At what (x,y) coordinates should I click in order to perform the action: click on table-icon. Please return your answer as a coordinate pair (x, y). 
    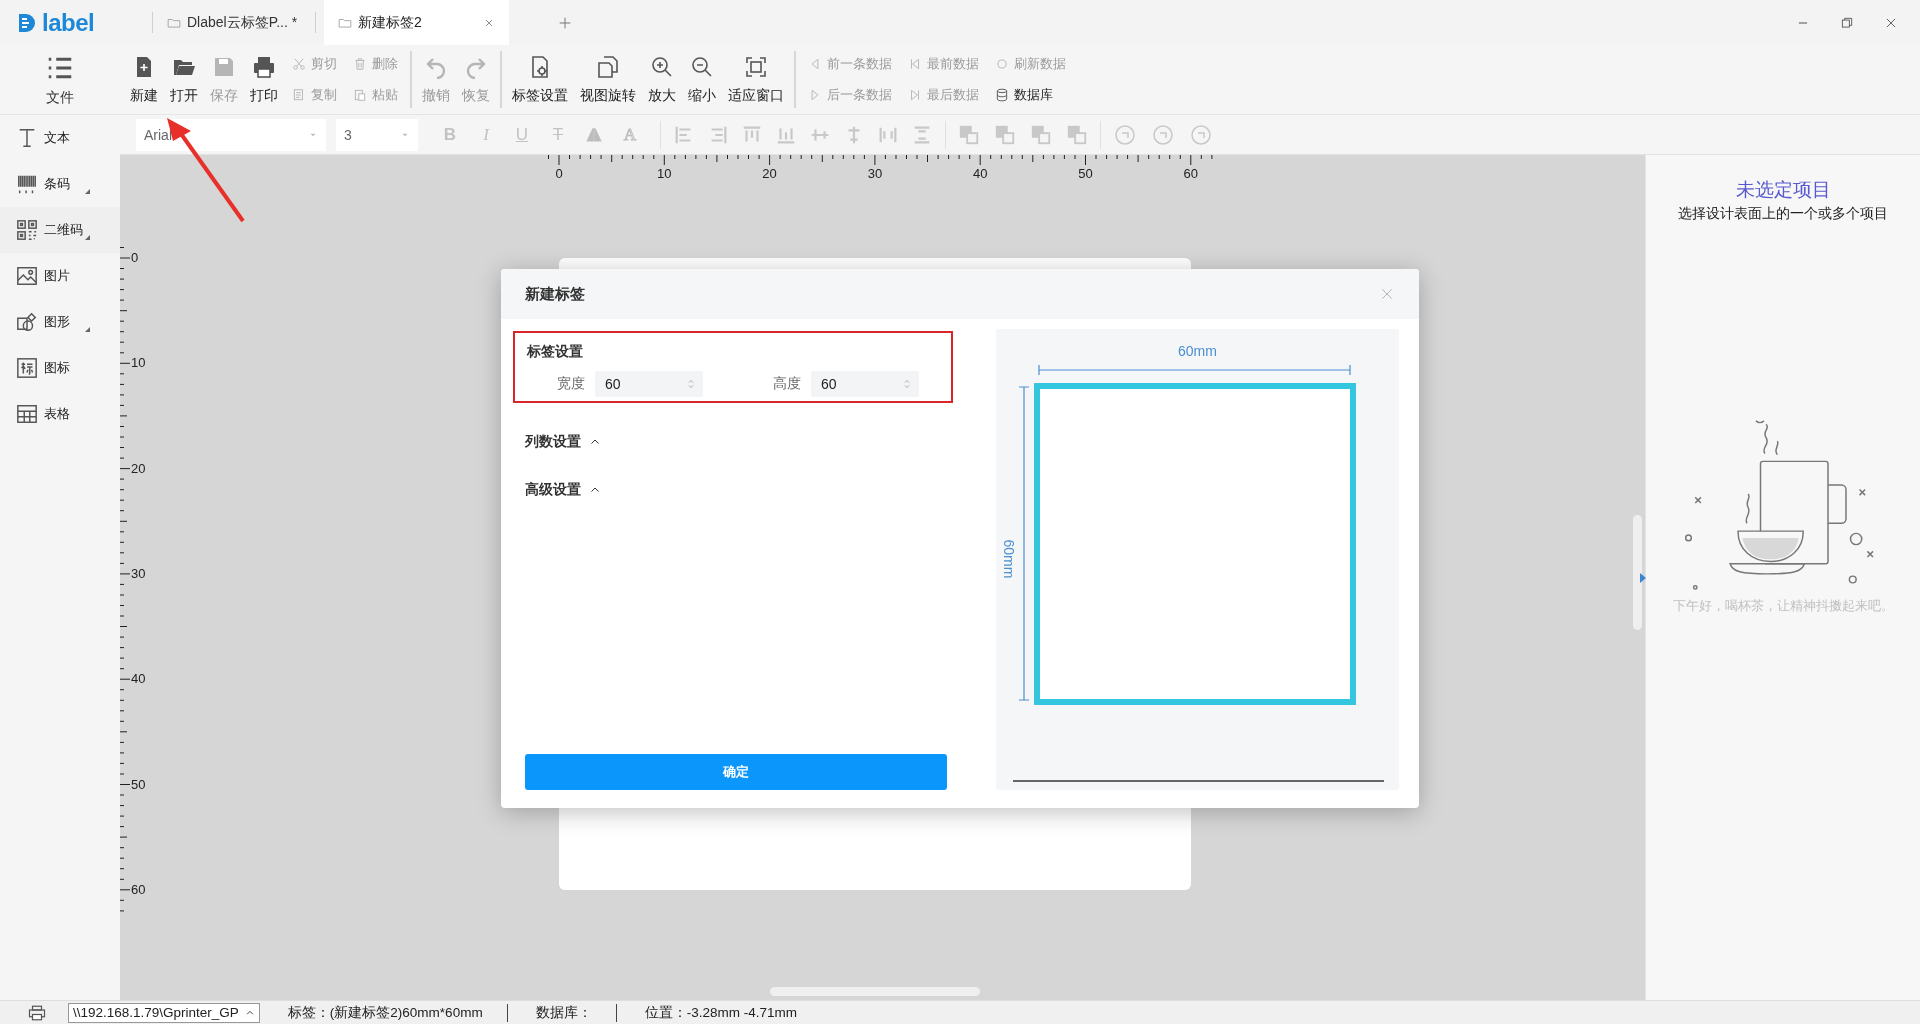
    Looking at the image, I should click on (27, 414).